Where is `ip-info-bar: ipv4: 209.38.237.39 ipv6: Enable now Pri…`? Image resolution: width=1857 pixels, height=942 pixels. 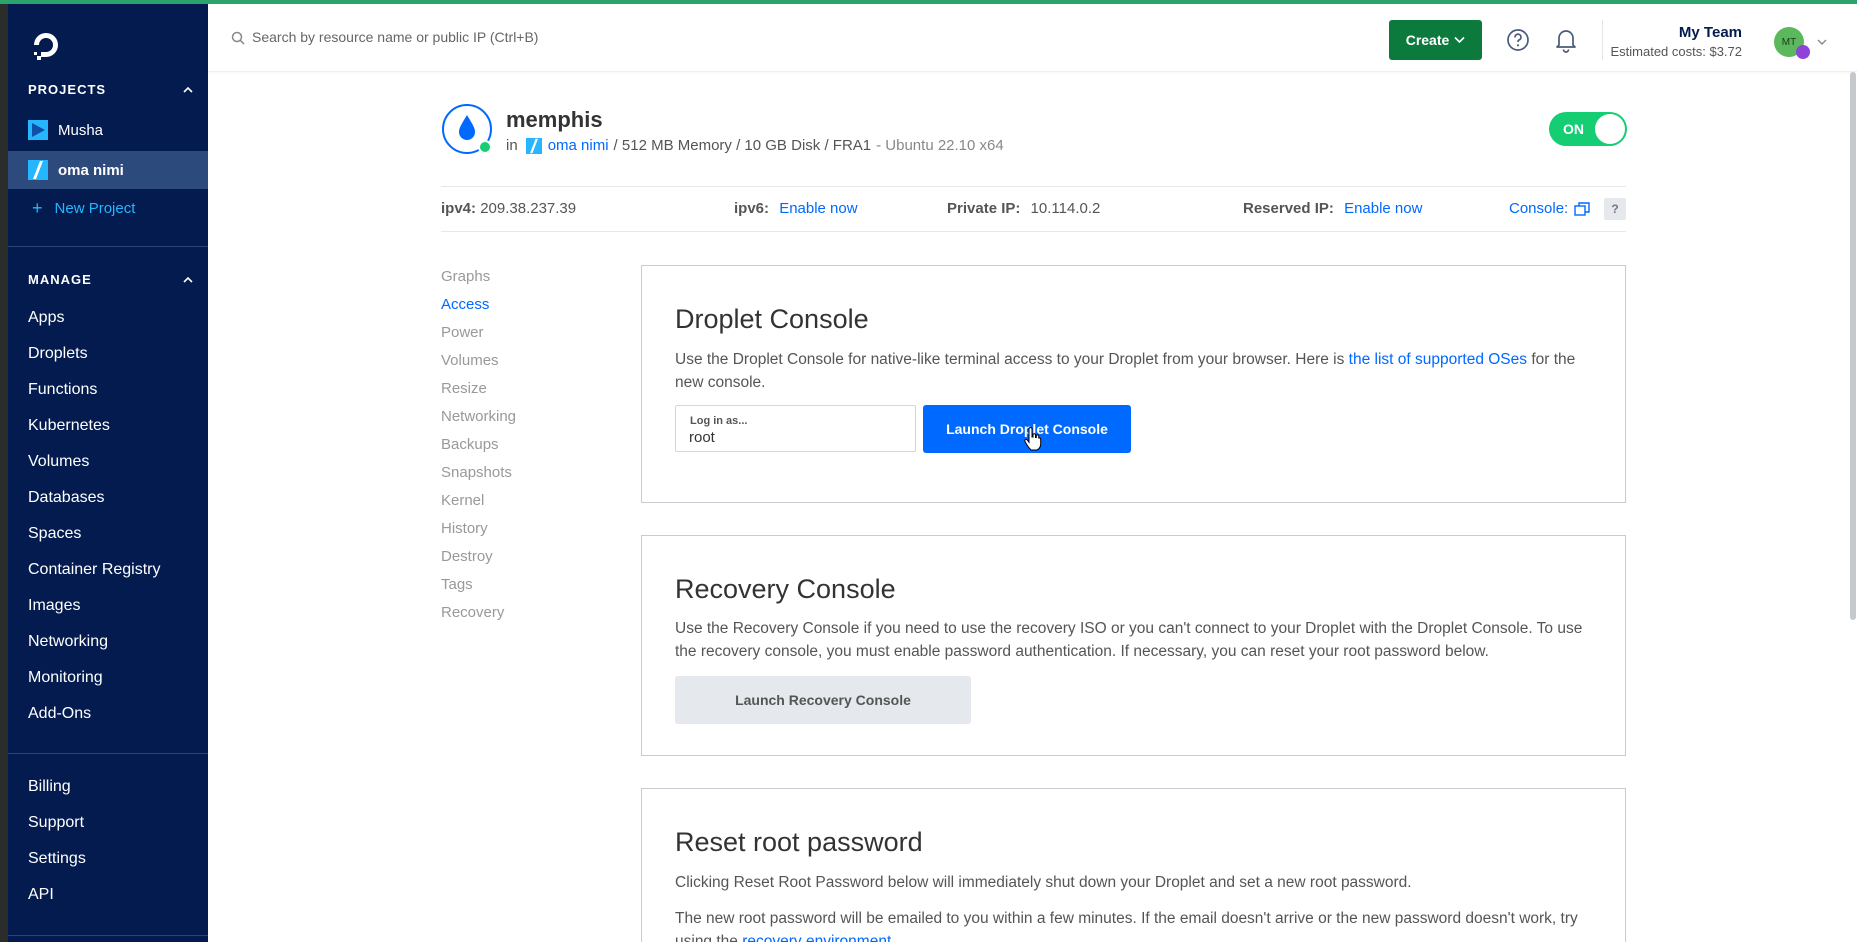 ip-info-bar: ipv4: 209.38.237.39 ipv6: Enable now Pri… is located at coordinates (1033, 209).